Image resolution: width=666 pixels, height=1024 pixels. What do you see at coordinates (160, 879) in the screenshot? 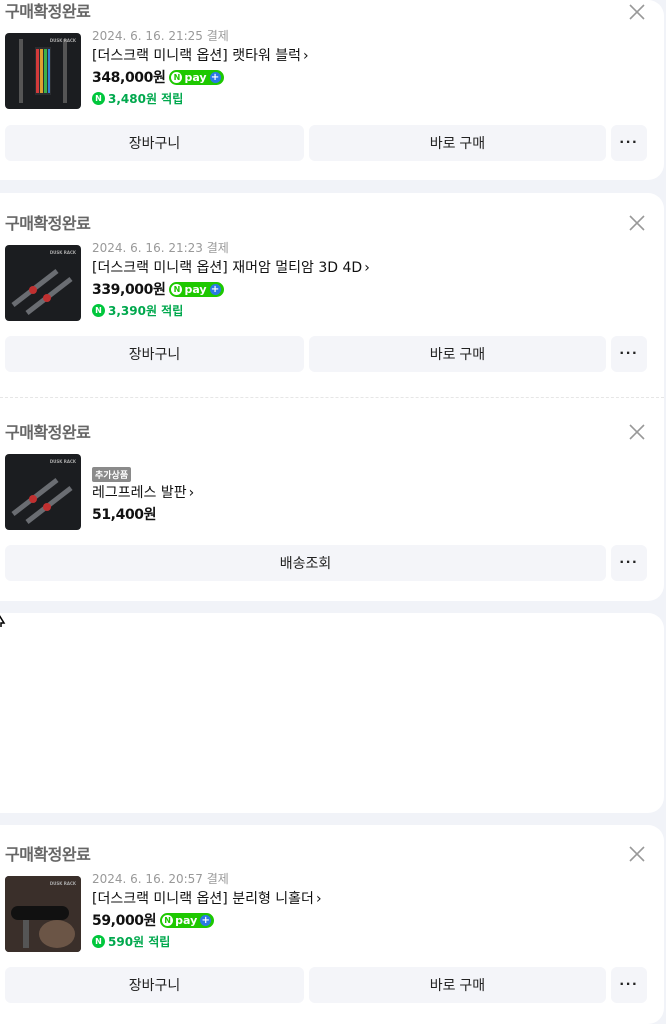
I see `order-date: 2024. 6. 16. 20:57 결제` at bounding box center [160, 879].